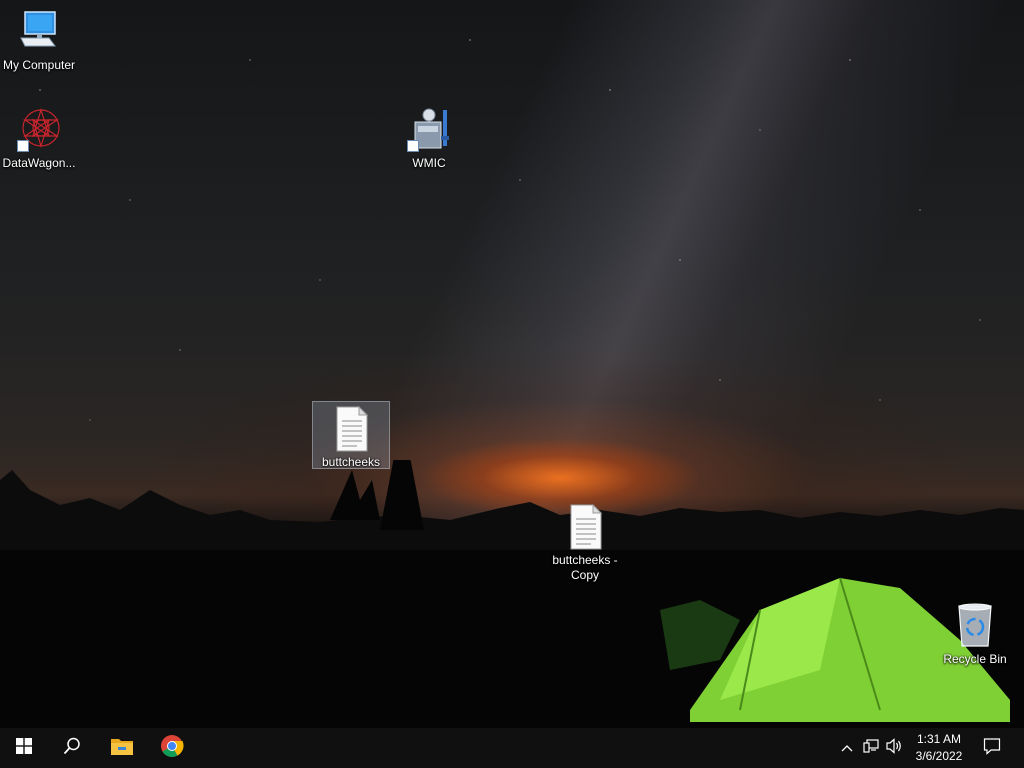  I want to click on volume-icon, so click(895, 748).